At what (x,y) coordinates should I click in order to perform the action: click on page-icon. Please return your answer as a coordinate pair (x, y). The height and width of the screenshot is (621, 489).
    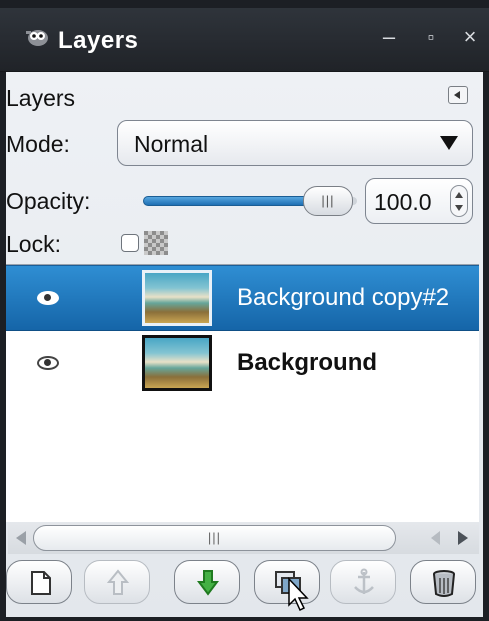
    Looking at the image, I should click on (41, 583).